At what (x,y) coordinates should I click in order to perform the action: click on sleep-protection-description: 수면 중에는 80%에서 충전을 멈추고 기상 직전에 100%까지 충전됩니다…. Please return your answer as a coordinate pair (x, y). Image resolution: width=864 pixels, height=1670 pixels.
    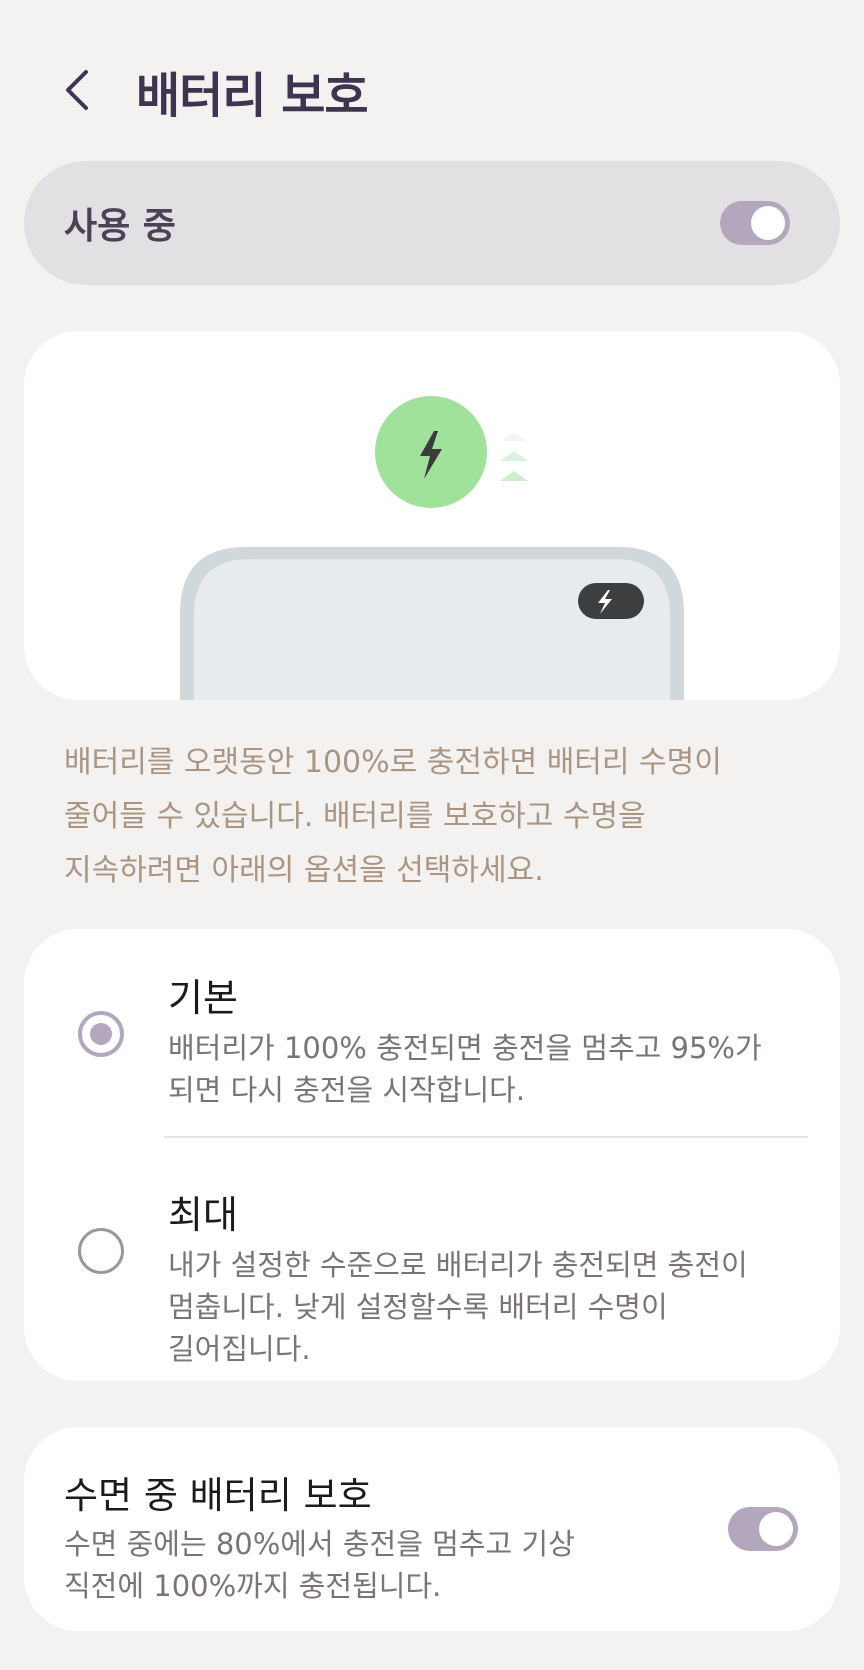
    Looking at the image, I should click on (344, 1565).